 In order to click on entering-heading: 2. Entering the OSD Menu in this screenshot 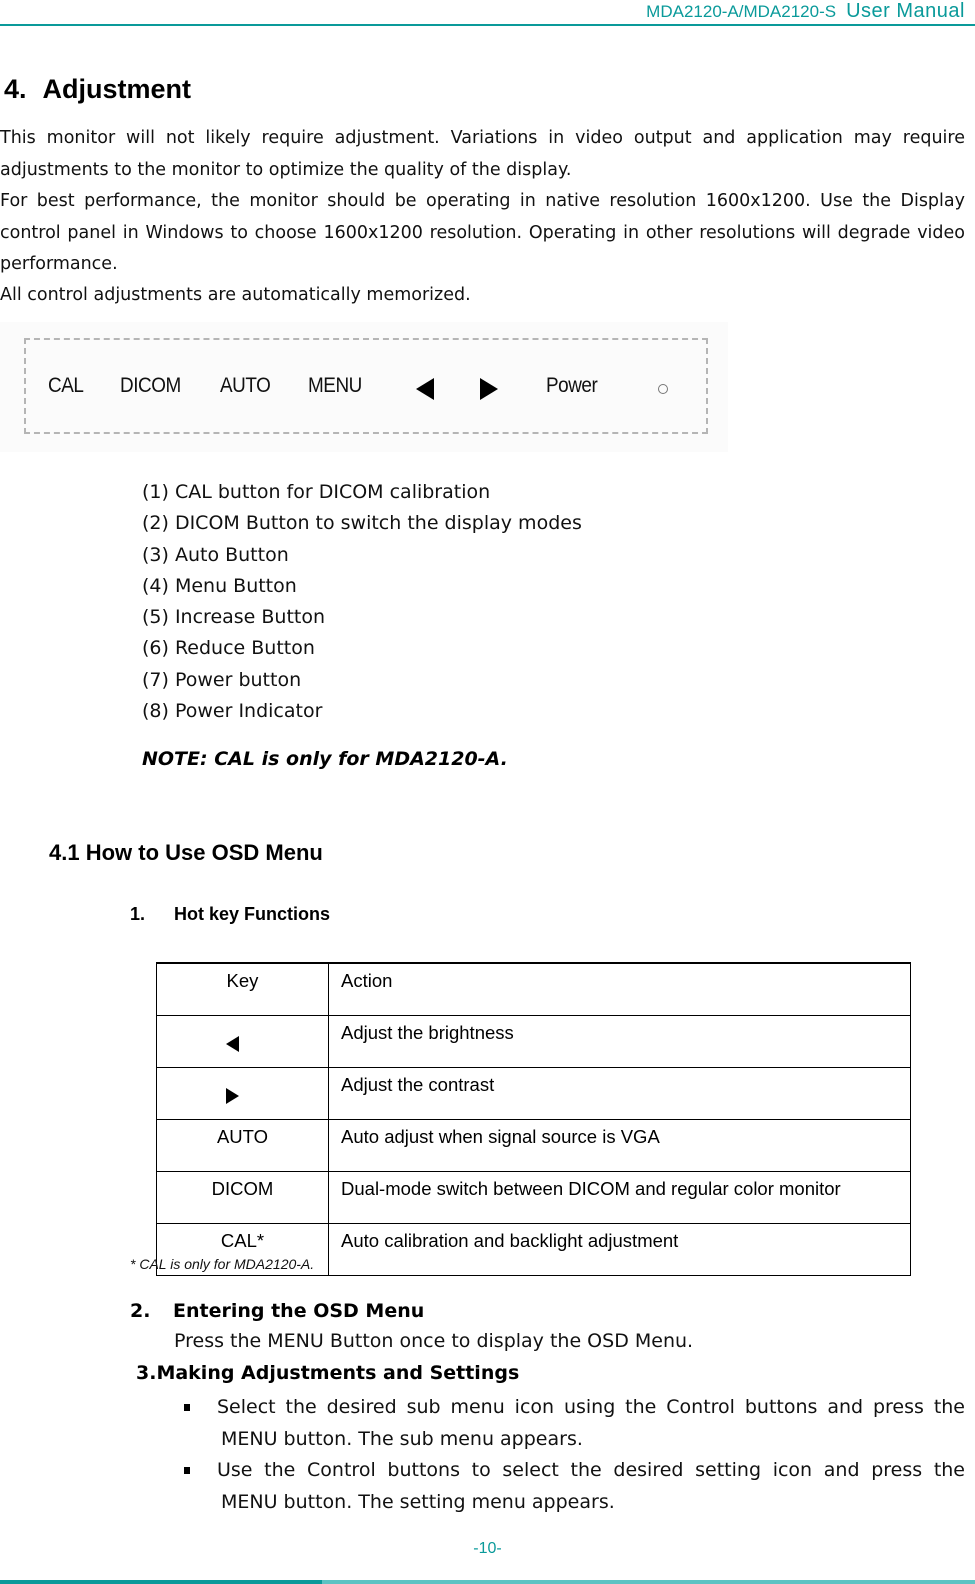, I will do `click(277, 1311)`.